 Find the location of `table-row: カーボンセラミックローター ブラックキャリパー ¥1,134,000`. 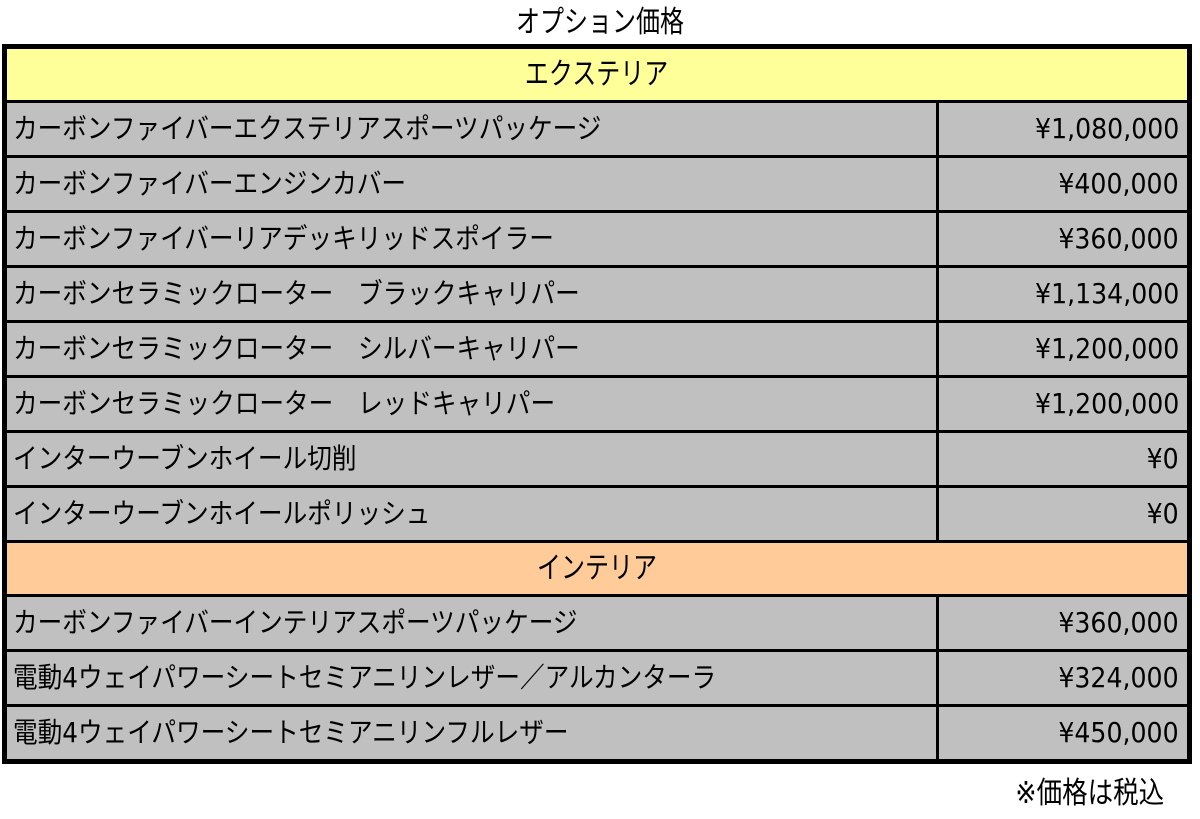

table-row: カーボンセラミックローター ブラックキャリパー ¥1,134,000 is located at coordinates (597, 295).